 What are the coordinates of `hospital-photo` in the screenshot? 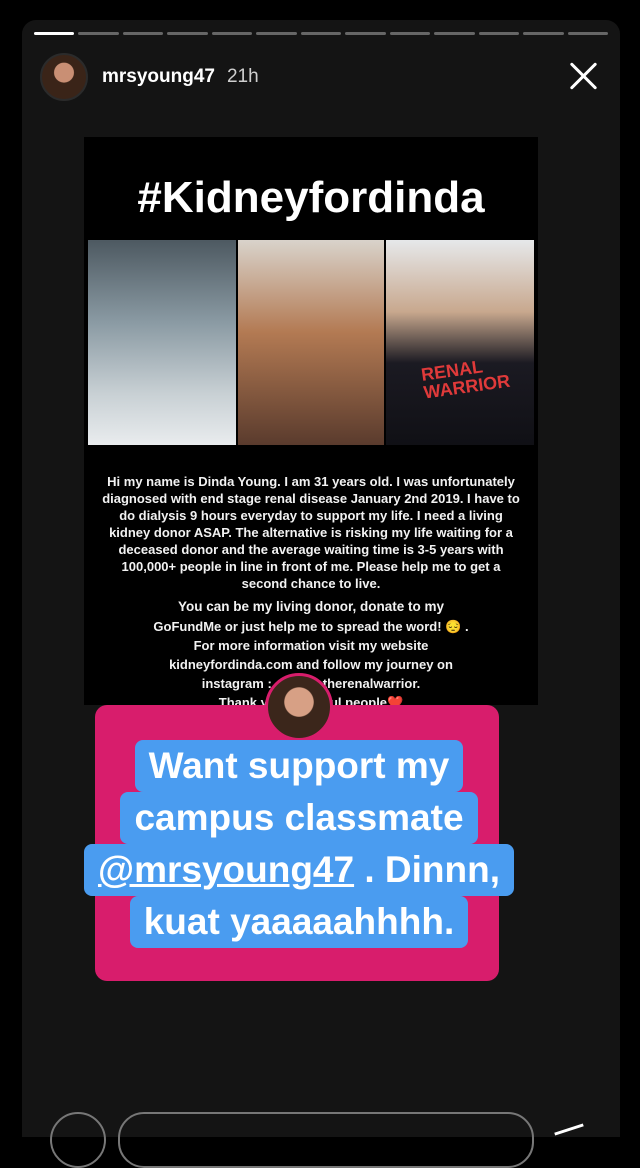 It's located at (162, 342).